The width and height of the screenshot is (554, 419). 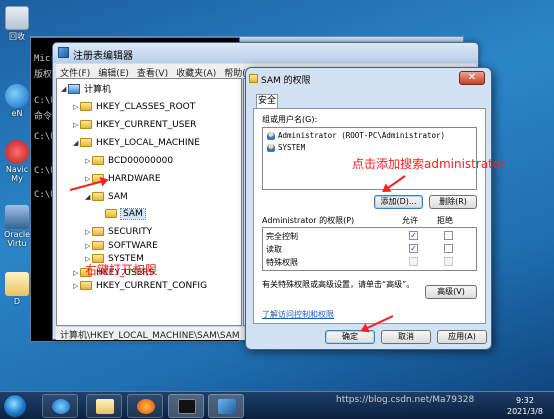 What do you see at coordinates (282, 236) in the screenshot?
I see `permission-name: 完全控制` at bounding box center [282, 236].